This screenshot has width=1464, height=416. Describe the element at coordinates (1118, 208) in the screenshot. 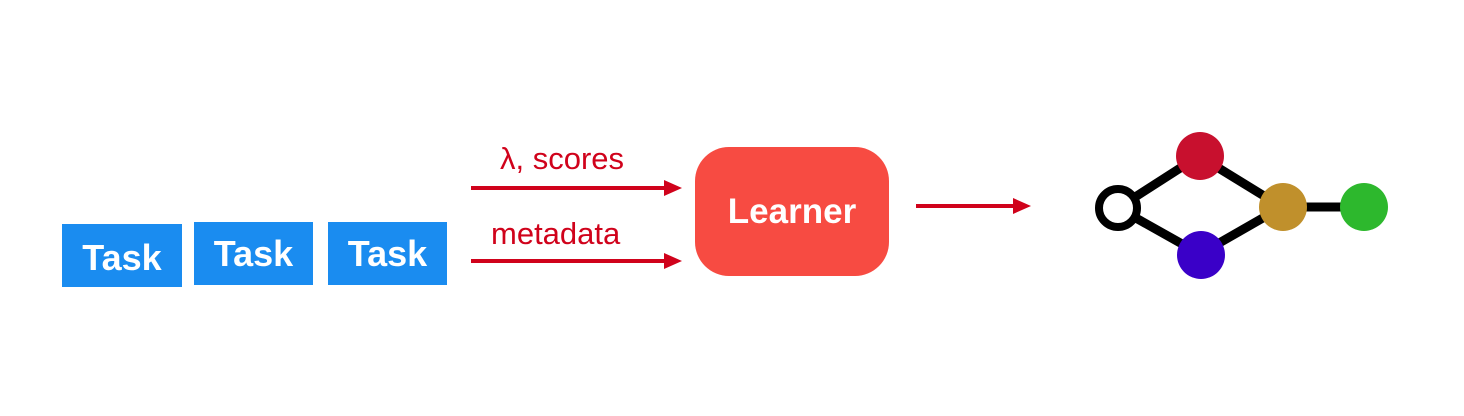

I see `input-node` at that location.